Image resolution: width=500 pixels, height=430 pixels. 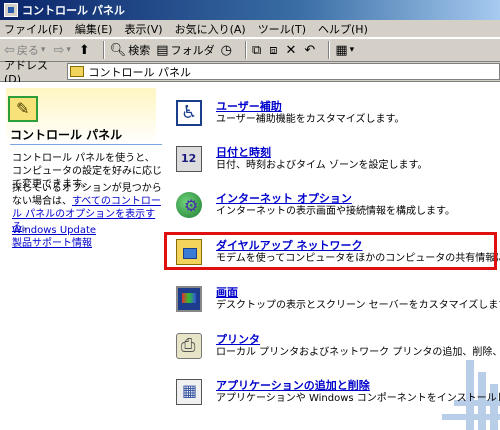 What do you see at coordinates (341, 50) in the screenshot?
I see `views-icon: ▦` at bounding box center [341, 50].